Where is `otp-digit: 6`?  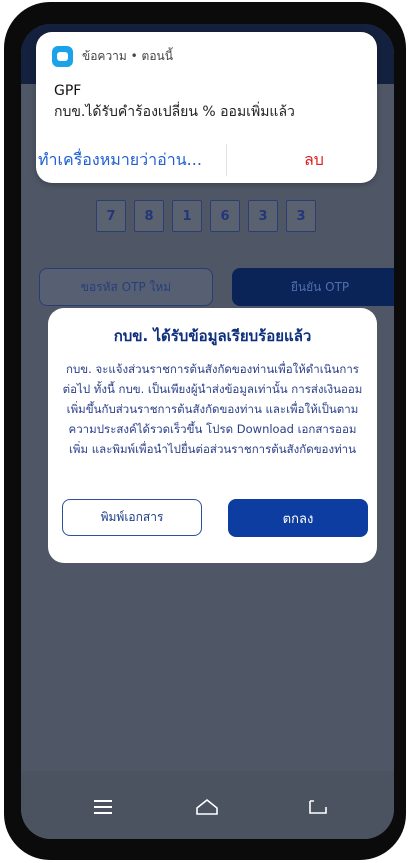
otp-digit: 6 is located at coordinates (225, 216).